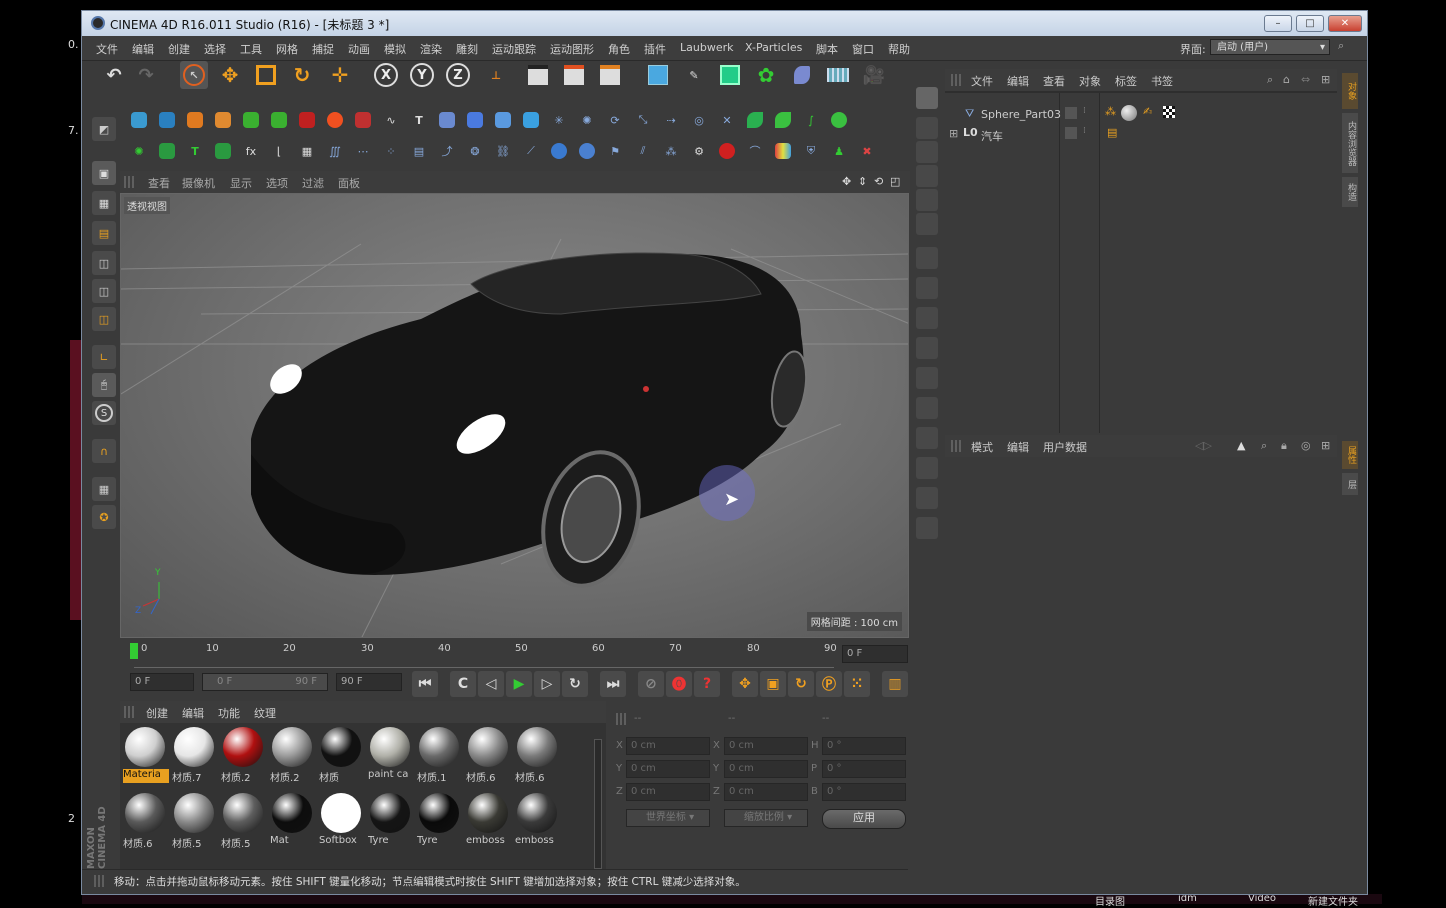  Describe the element at coordinates (107, 49) in the screenshot. I see `menu-file: 文件` at that location.